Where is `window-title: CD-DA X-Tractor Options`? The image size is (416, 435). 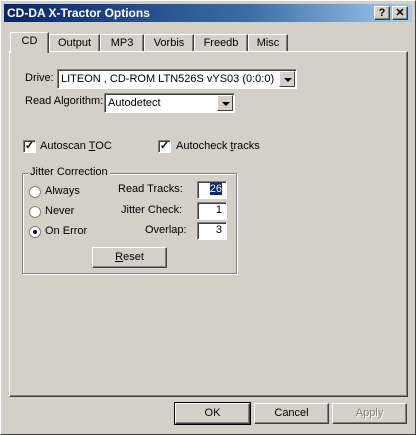
window-title: CD-DA X-Tractor Options is located at coordinates (78, 13).